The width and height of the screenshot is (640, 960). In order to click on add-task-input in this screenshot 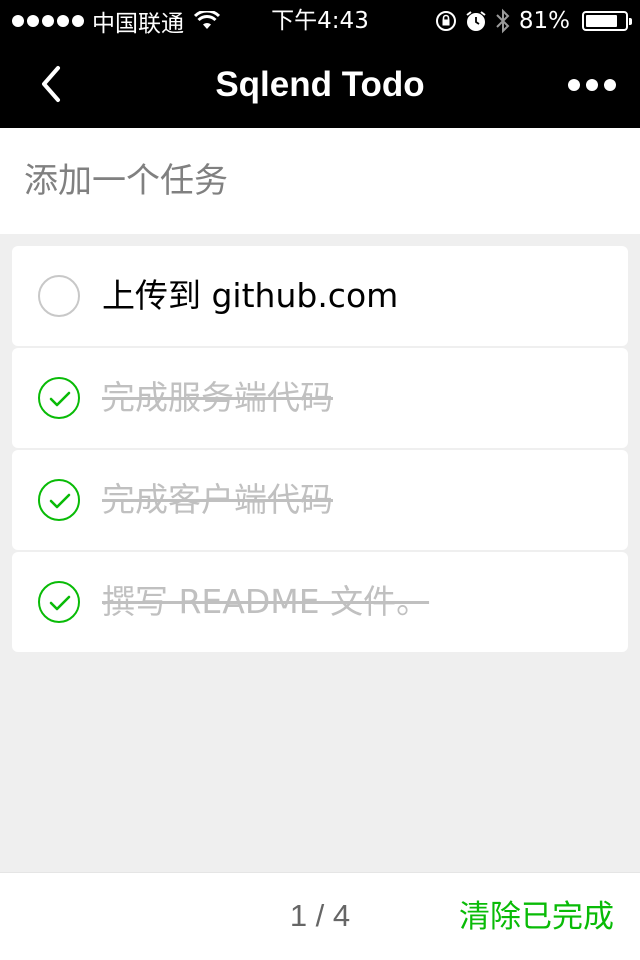, I will do `click(320, 181)`.